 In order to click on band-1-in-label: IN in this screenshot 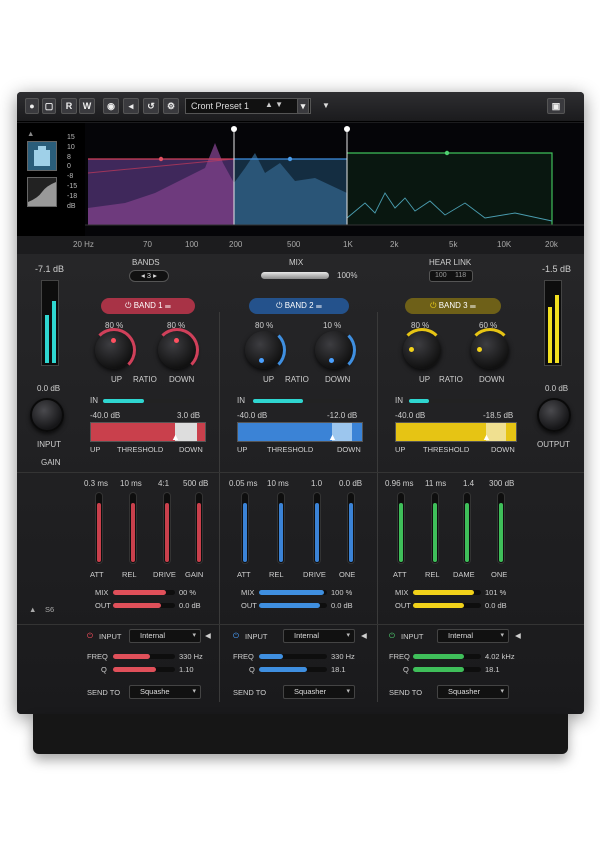, I will do `click(94, 400)`.